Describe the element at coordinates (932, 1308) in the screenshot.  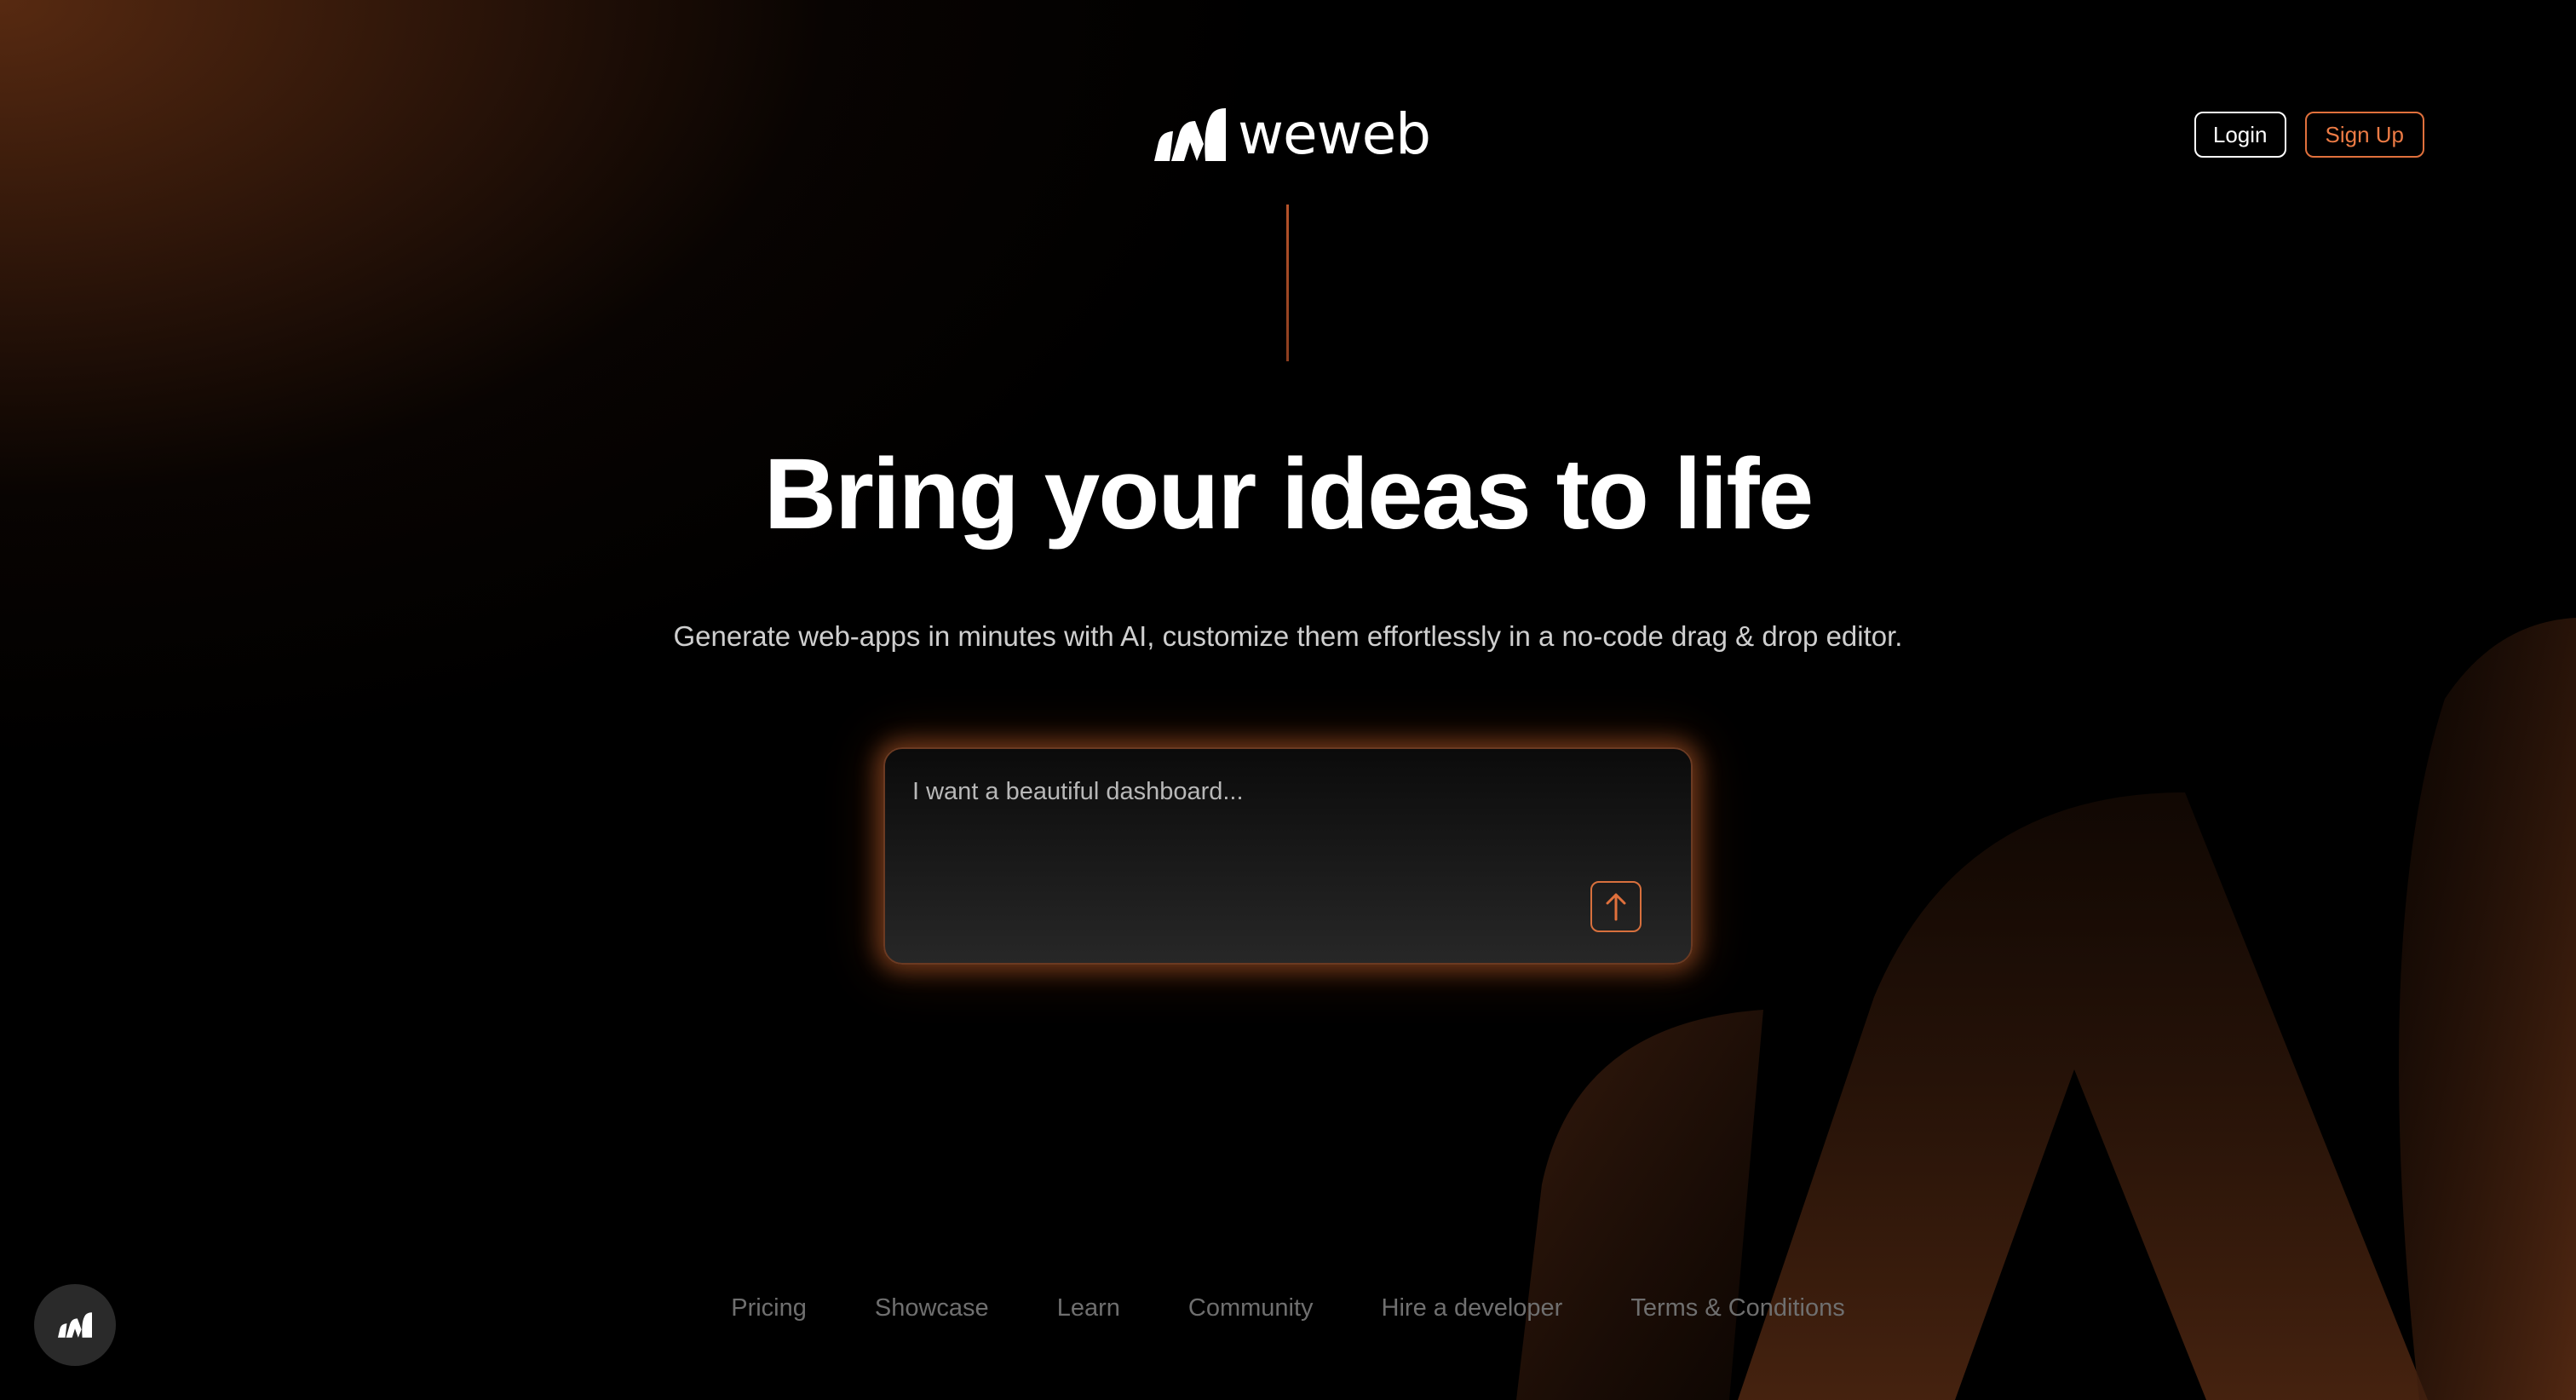
I see `footer-link-showcase: Showcase` at that location.